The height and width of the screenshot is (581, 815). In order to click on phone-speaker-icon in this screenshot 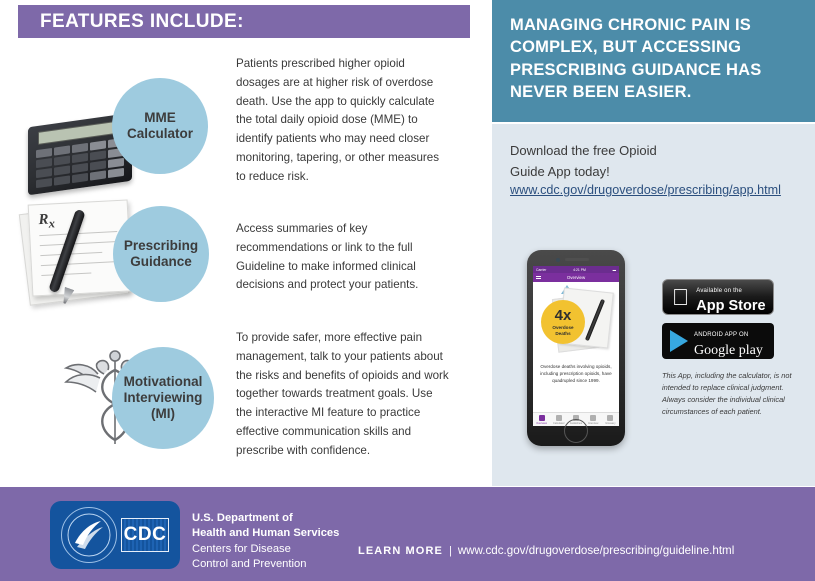, I will do `click(577, 259)`.